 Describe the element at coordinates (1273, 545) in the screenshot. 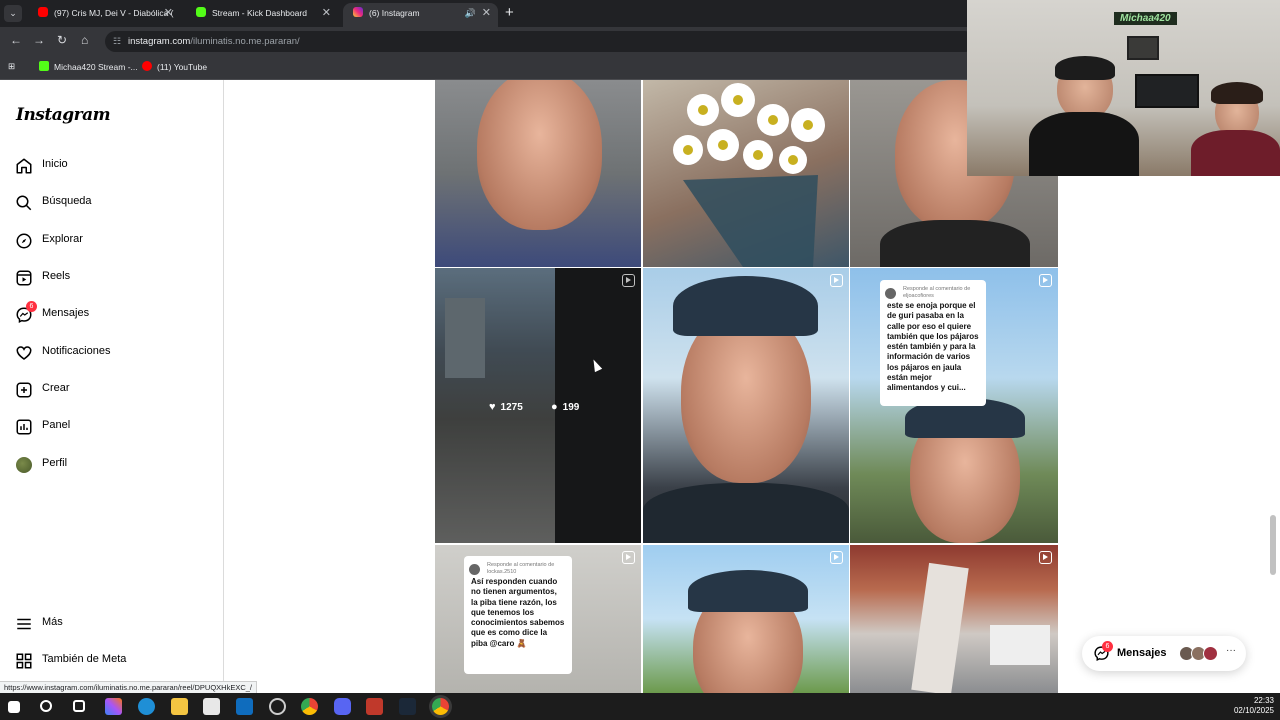

I see `page-scrollbar` at that location.